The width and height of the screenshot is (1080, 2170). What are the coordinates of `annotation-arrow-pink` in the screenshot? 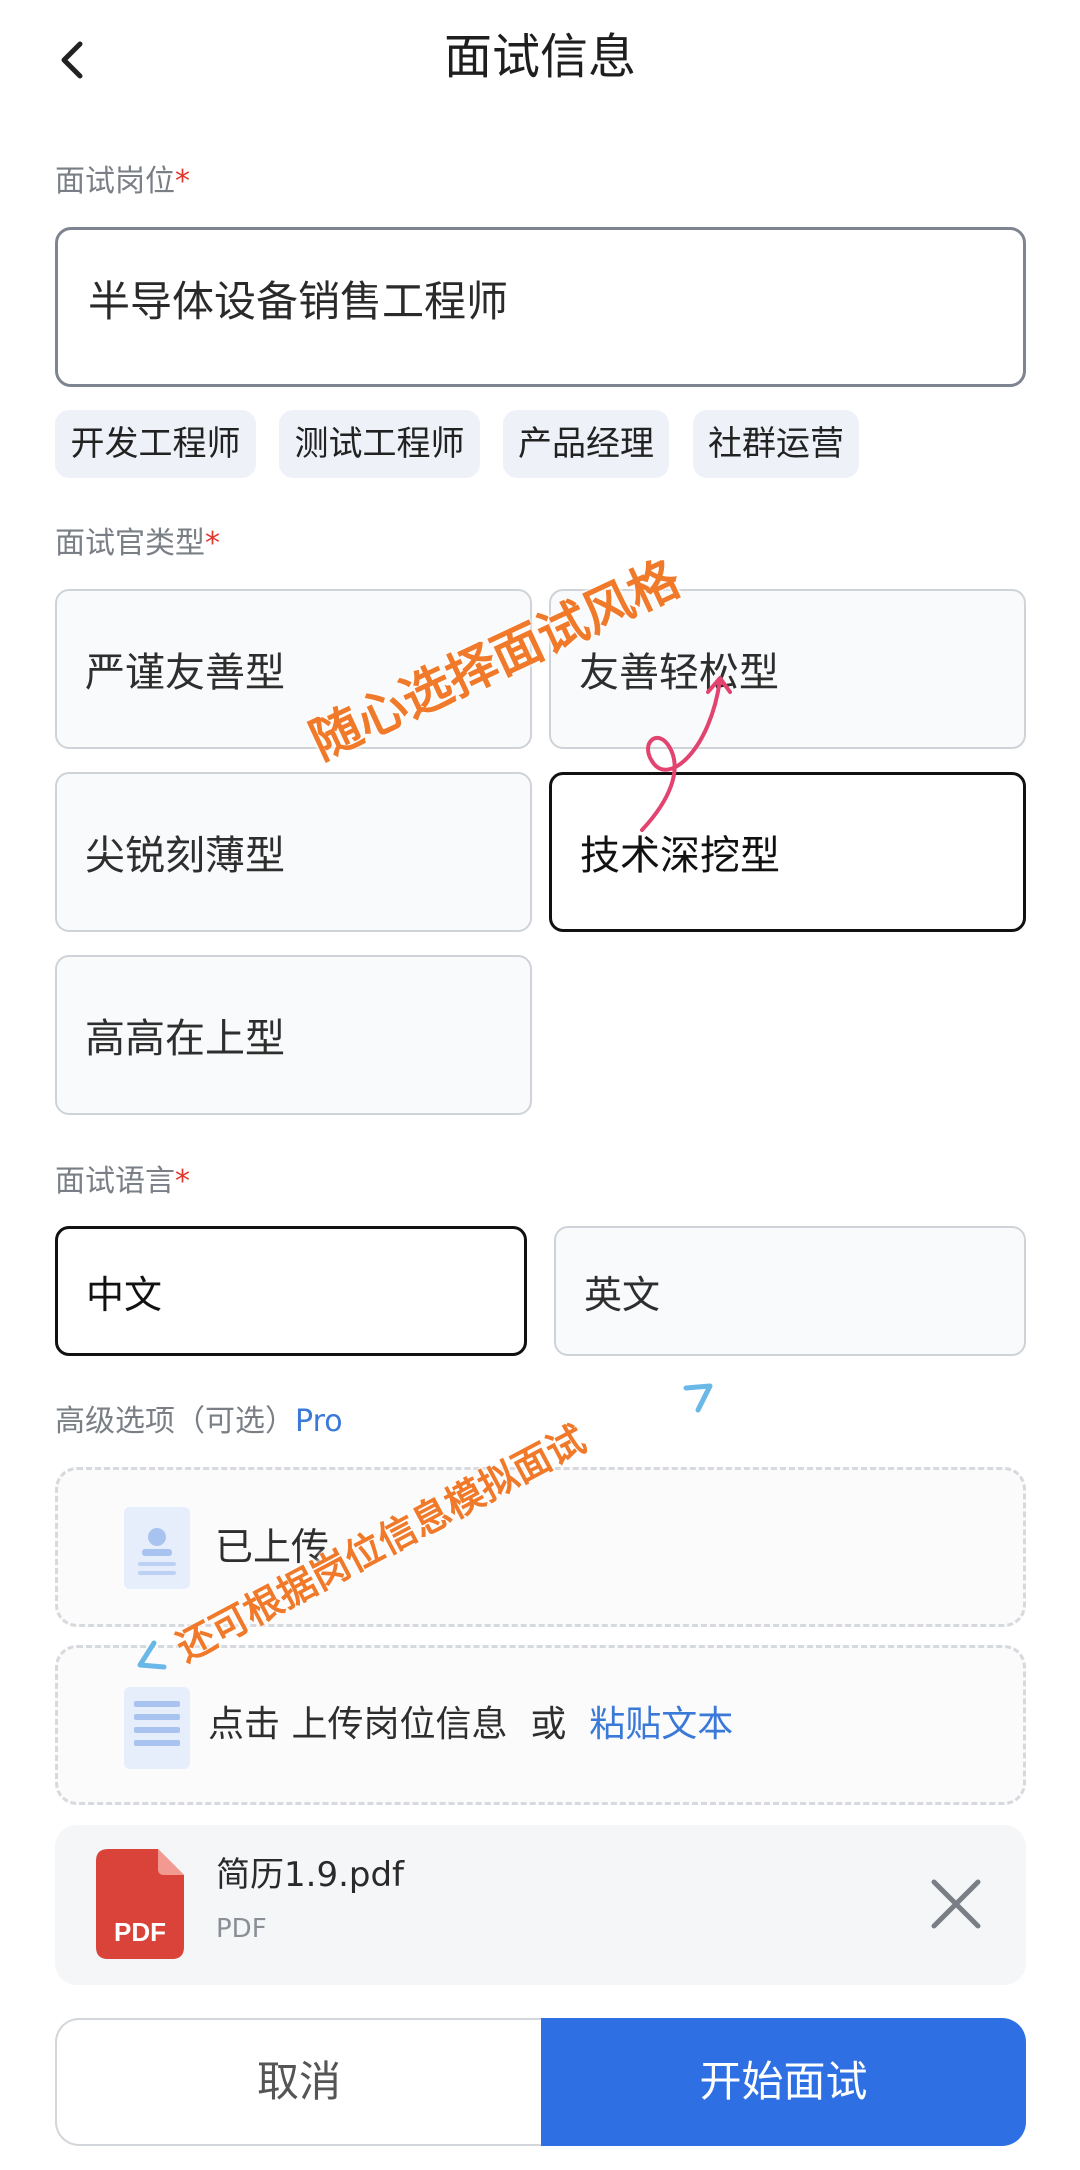 It's located at (690, 750).